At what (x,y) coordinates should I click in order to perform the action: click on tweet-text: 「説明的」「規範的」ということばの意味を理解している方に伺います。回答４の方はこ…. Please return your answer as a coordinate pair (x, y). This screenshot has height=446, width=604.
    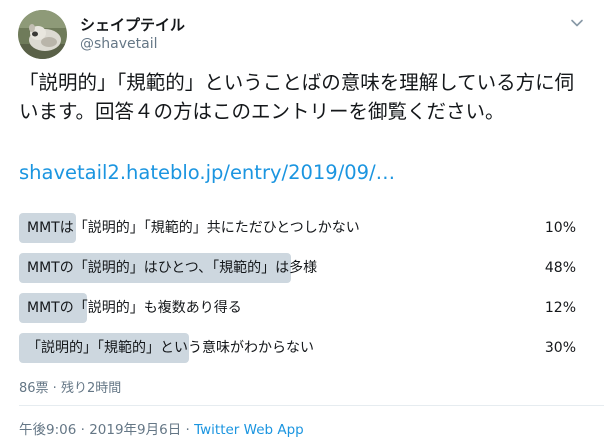
    Looking at the image, I should click on (297, 97).